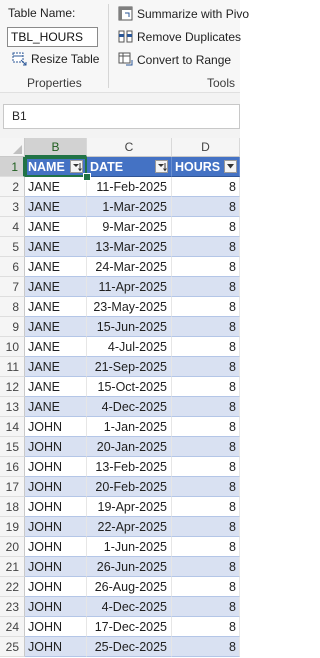 The image size is (320, 658). What do you see at coordinates (129, 487) in the screenshot?
I see `date-cell: 20-Feb-2025` at bounding box center [129, 487].